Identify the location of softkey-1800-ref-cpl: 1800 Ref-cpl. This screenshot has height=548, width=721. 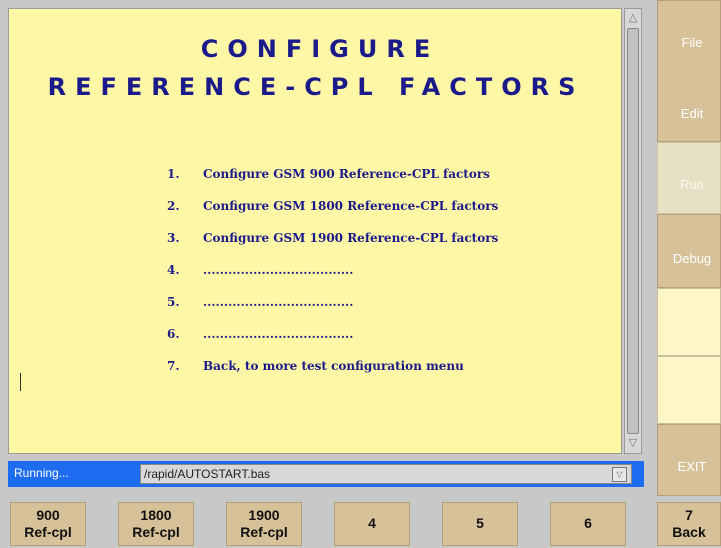
(156, 524).